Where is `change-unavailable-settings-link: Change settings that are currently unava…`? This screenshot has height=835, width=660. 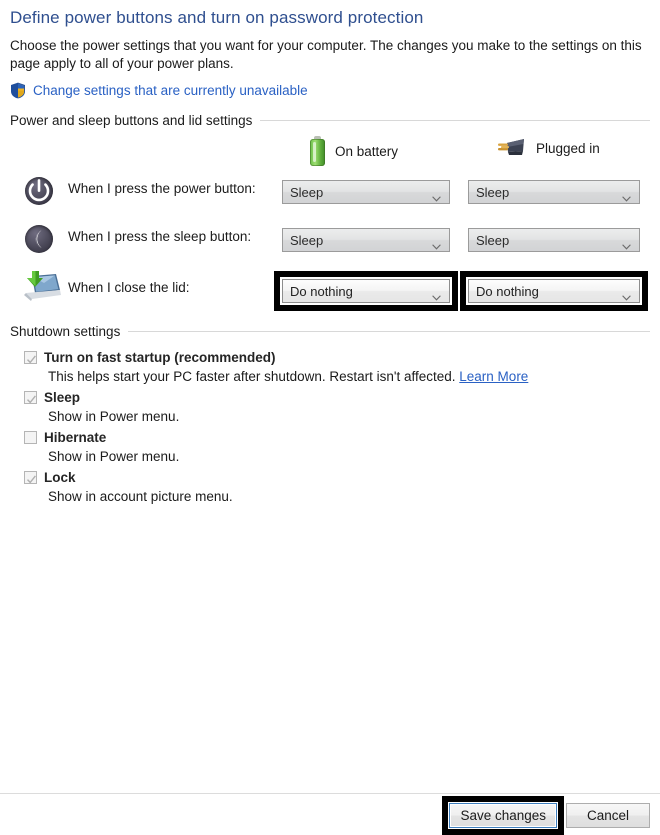 change-unavailable-settings-link: Change settings that are currently unava… is located at coordinates (170, 90).